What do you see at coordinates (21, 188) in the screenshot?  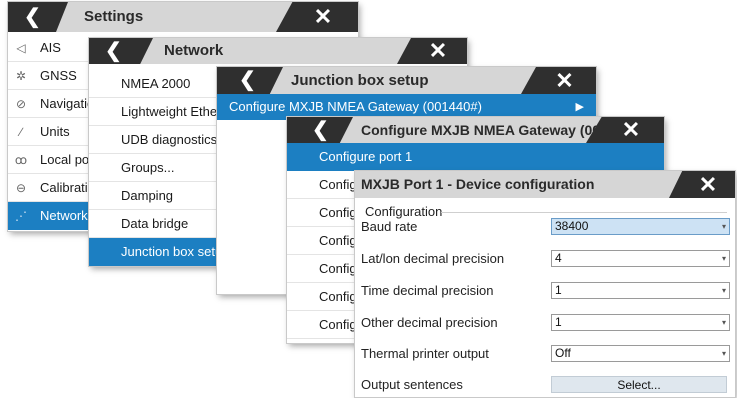 I see `dial-icon: ⊖` at bounding box center [21, 188].